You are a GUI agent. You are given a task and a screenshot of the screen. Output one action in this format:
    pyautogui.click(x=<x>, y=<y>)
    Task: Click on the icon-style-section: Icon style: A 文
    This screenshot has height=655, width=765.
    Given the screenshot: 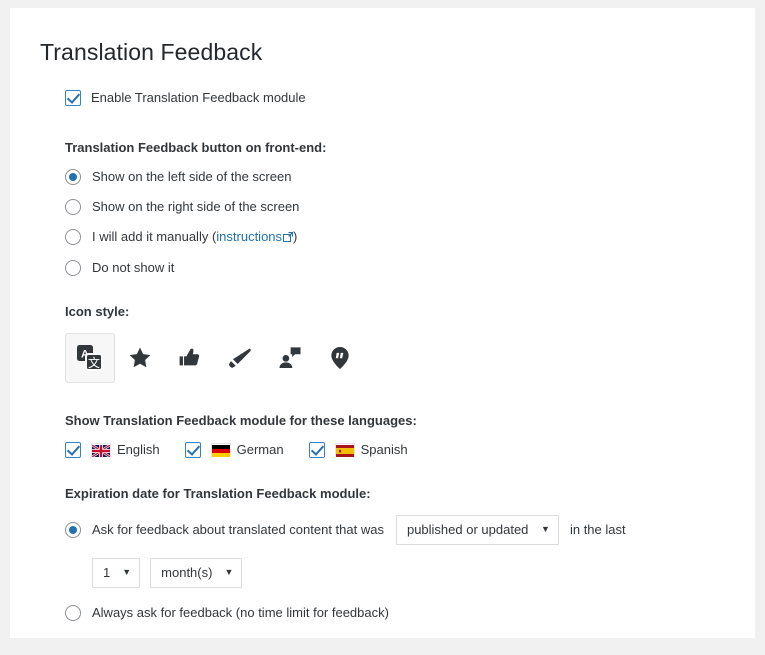 What is the action you would take?
    pyautogui.click(x=410, y=343)
    